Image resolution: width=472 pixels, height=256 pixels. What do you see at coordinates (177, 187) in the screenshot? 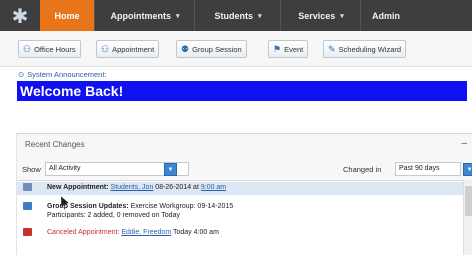
I see `item-date: 08-26-2014 at` at bounding box center [177, 187].